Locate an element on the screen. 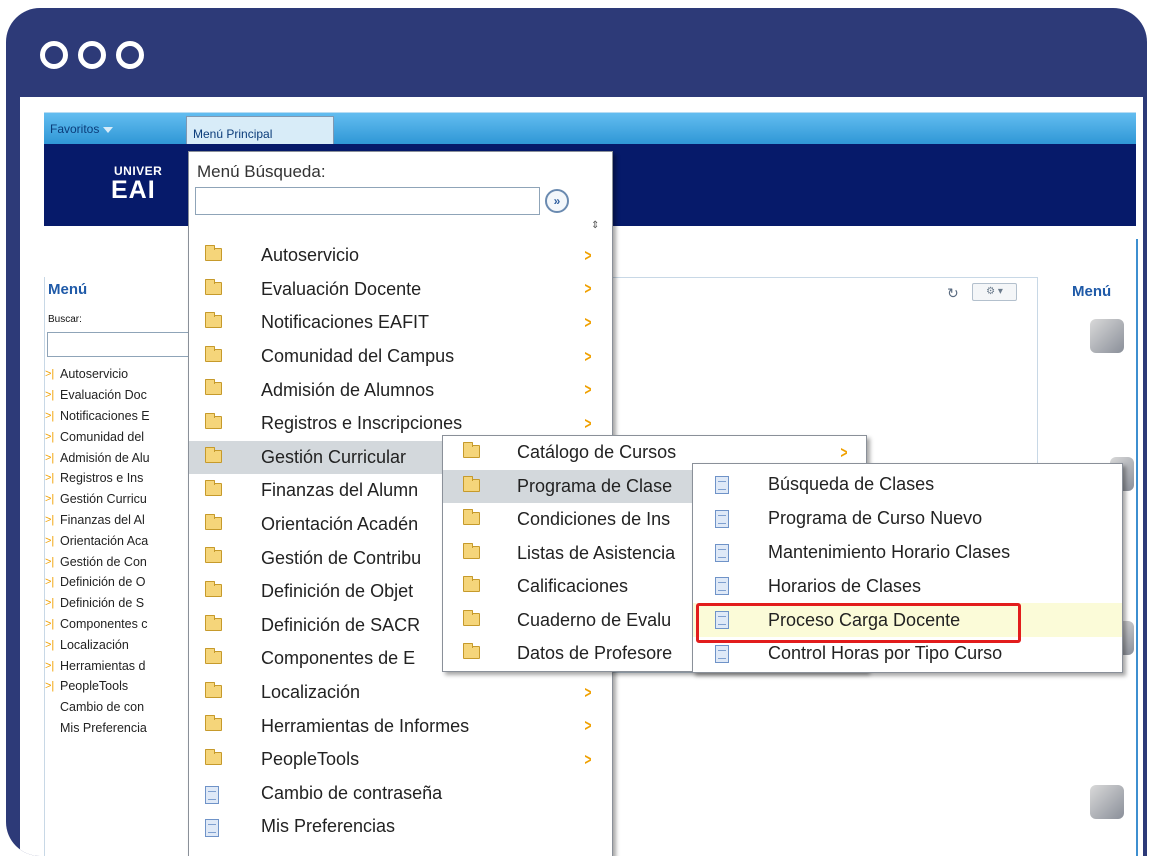 The image size is (1153, 856). right-panel-divider is located at coordinates (1137, 547).